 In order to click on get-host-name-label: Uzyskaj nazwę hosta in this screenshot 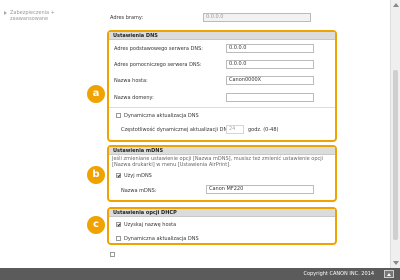, I will do `click(150, 225)`.